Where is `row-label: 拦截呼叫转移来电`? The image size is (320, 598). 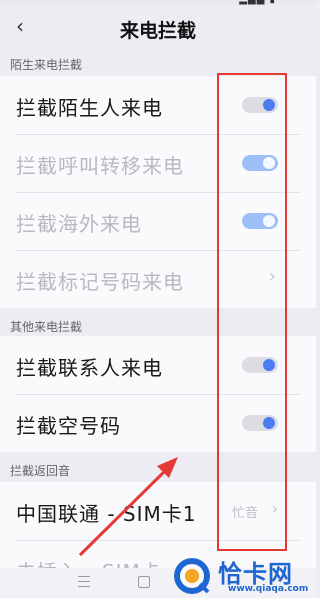 row-label: 拦截呼叫转移来电 is located at coordinates (100, 166).